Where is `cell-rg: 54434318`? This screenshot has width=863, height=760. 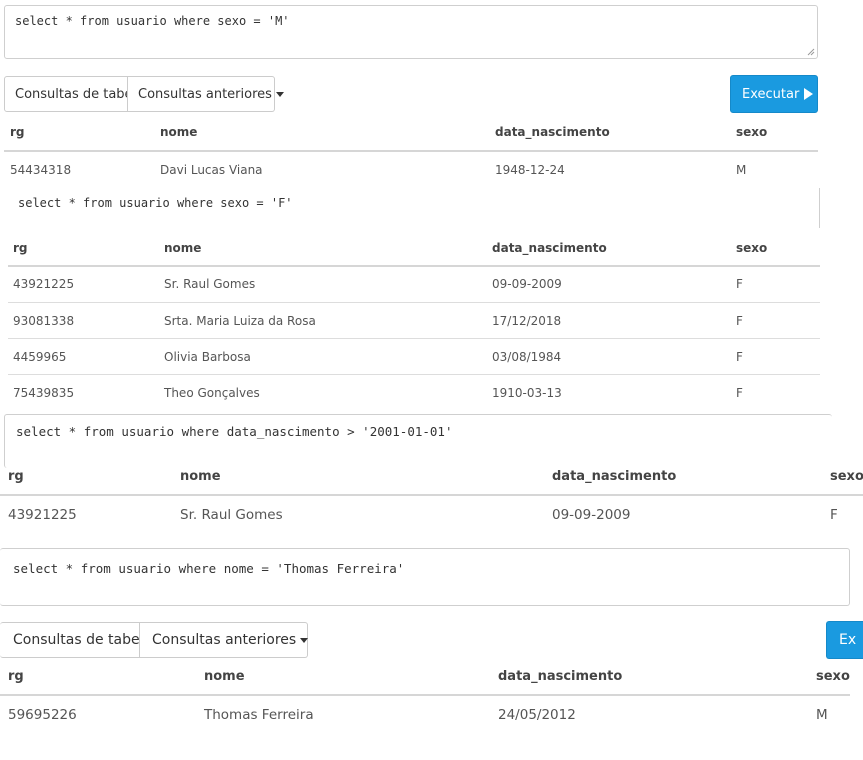
cell-rg: 54434318 is located at coordinates (41, 170).